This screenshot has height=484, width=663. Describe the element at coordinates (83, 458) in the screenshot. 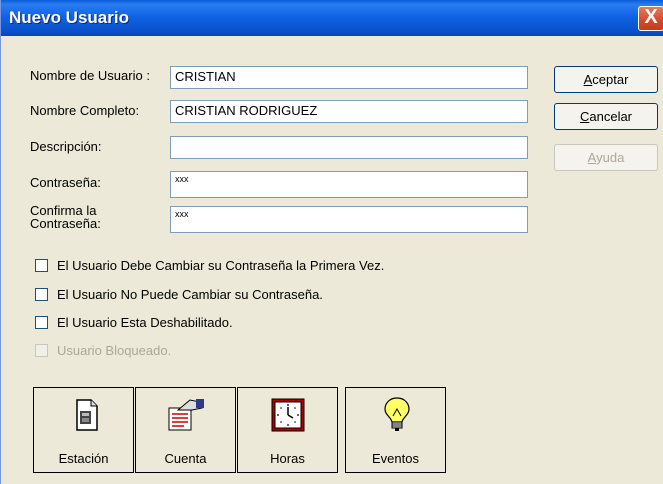

I see `station-label: Estación` at that location.